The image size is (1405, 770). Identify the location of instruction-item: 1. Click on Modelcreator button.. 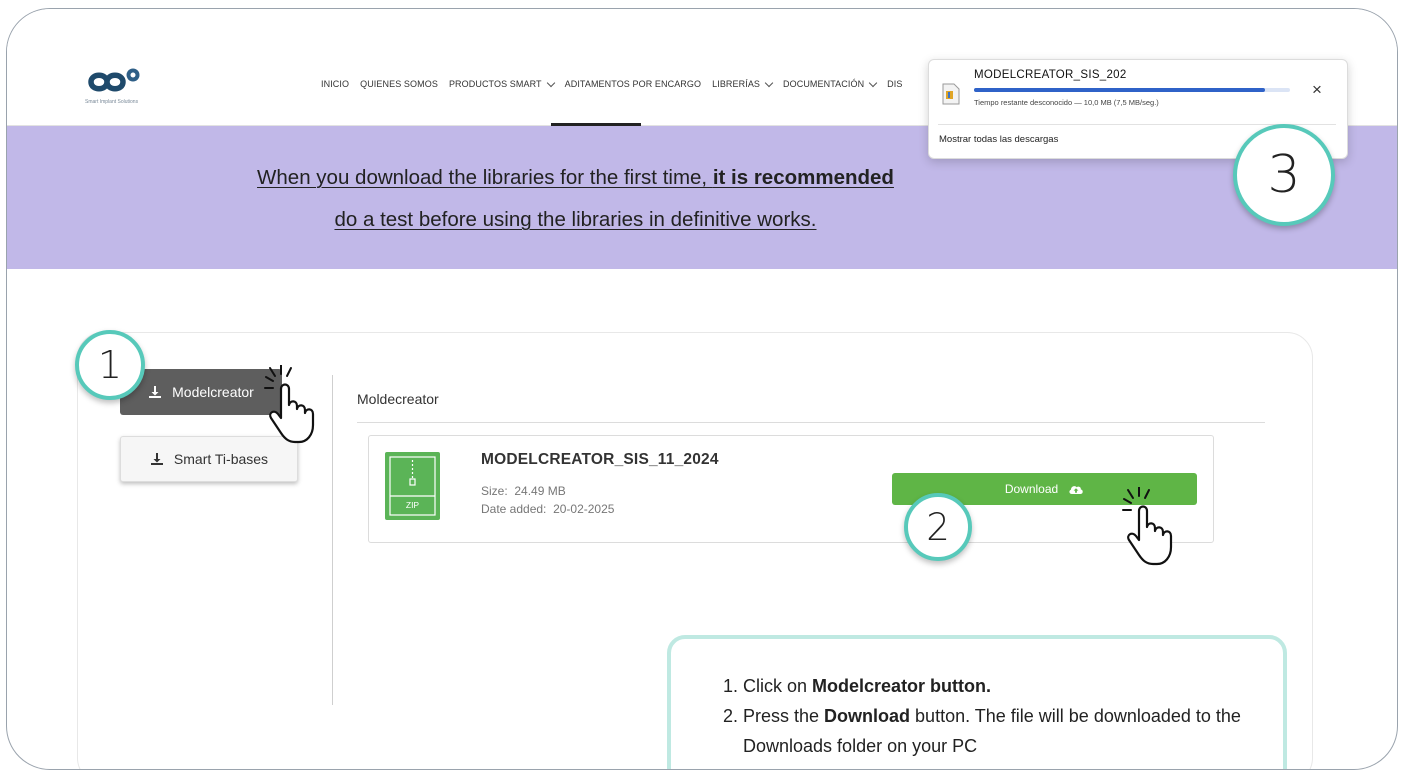
(993, 686).